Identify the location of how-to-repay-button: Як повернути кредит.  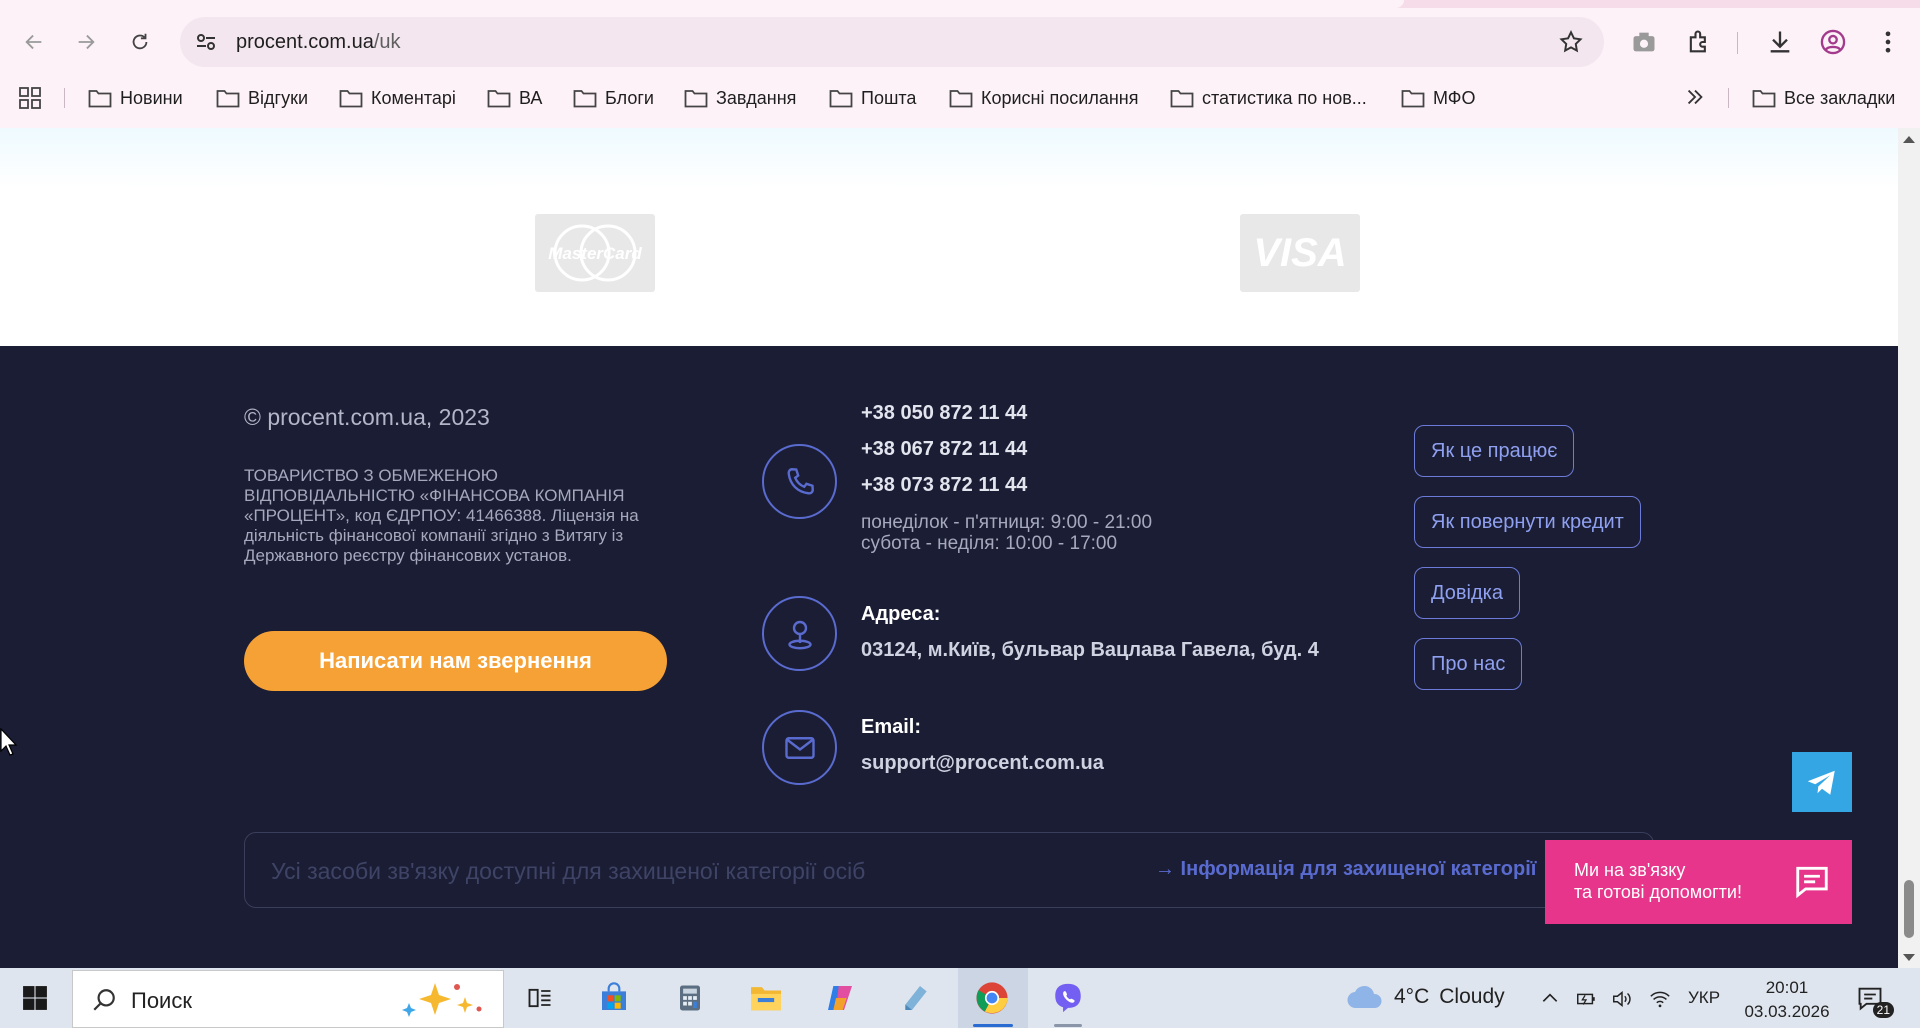
(1527, 522).